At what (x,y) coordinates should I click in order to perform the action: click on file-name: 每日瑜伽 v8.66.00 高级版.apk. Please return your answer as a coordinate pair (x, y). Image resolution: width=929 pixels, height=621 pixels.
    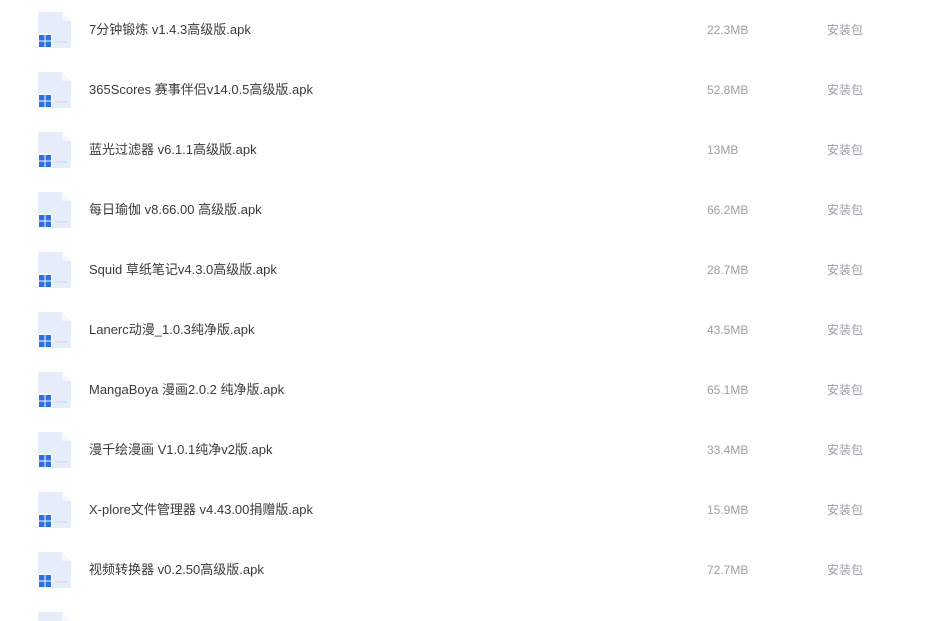
    Looking at the image, I should click on (175, 210).